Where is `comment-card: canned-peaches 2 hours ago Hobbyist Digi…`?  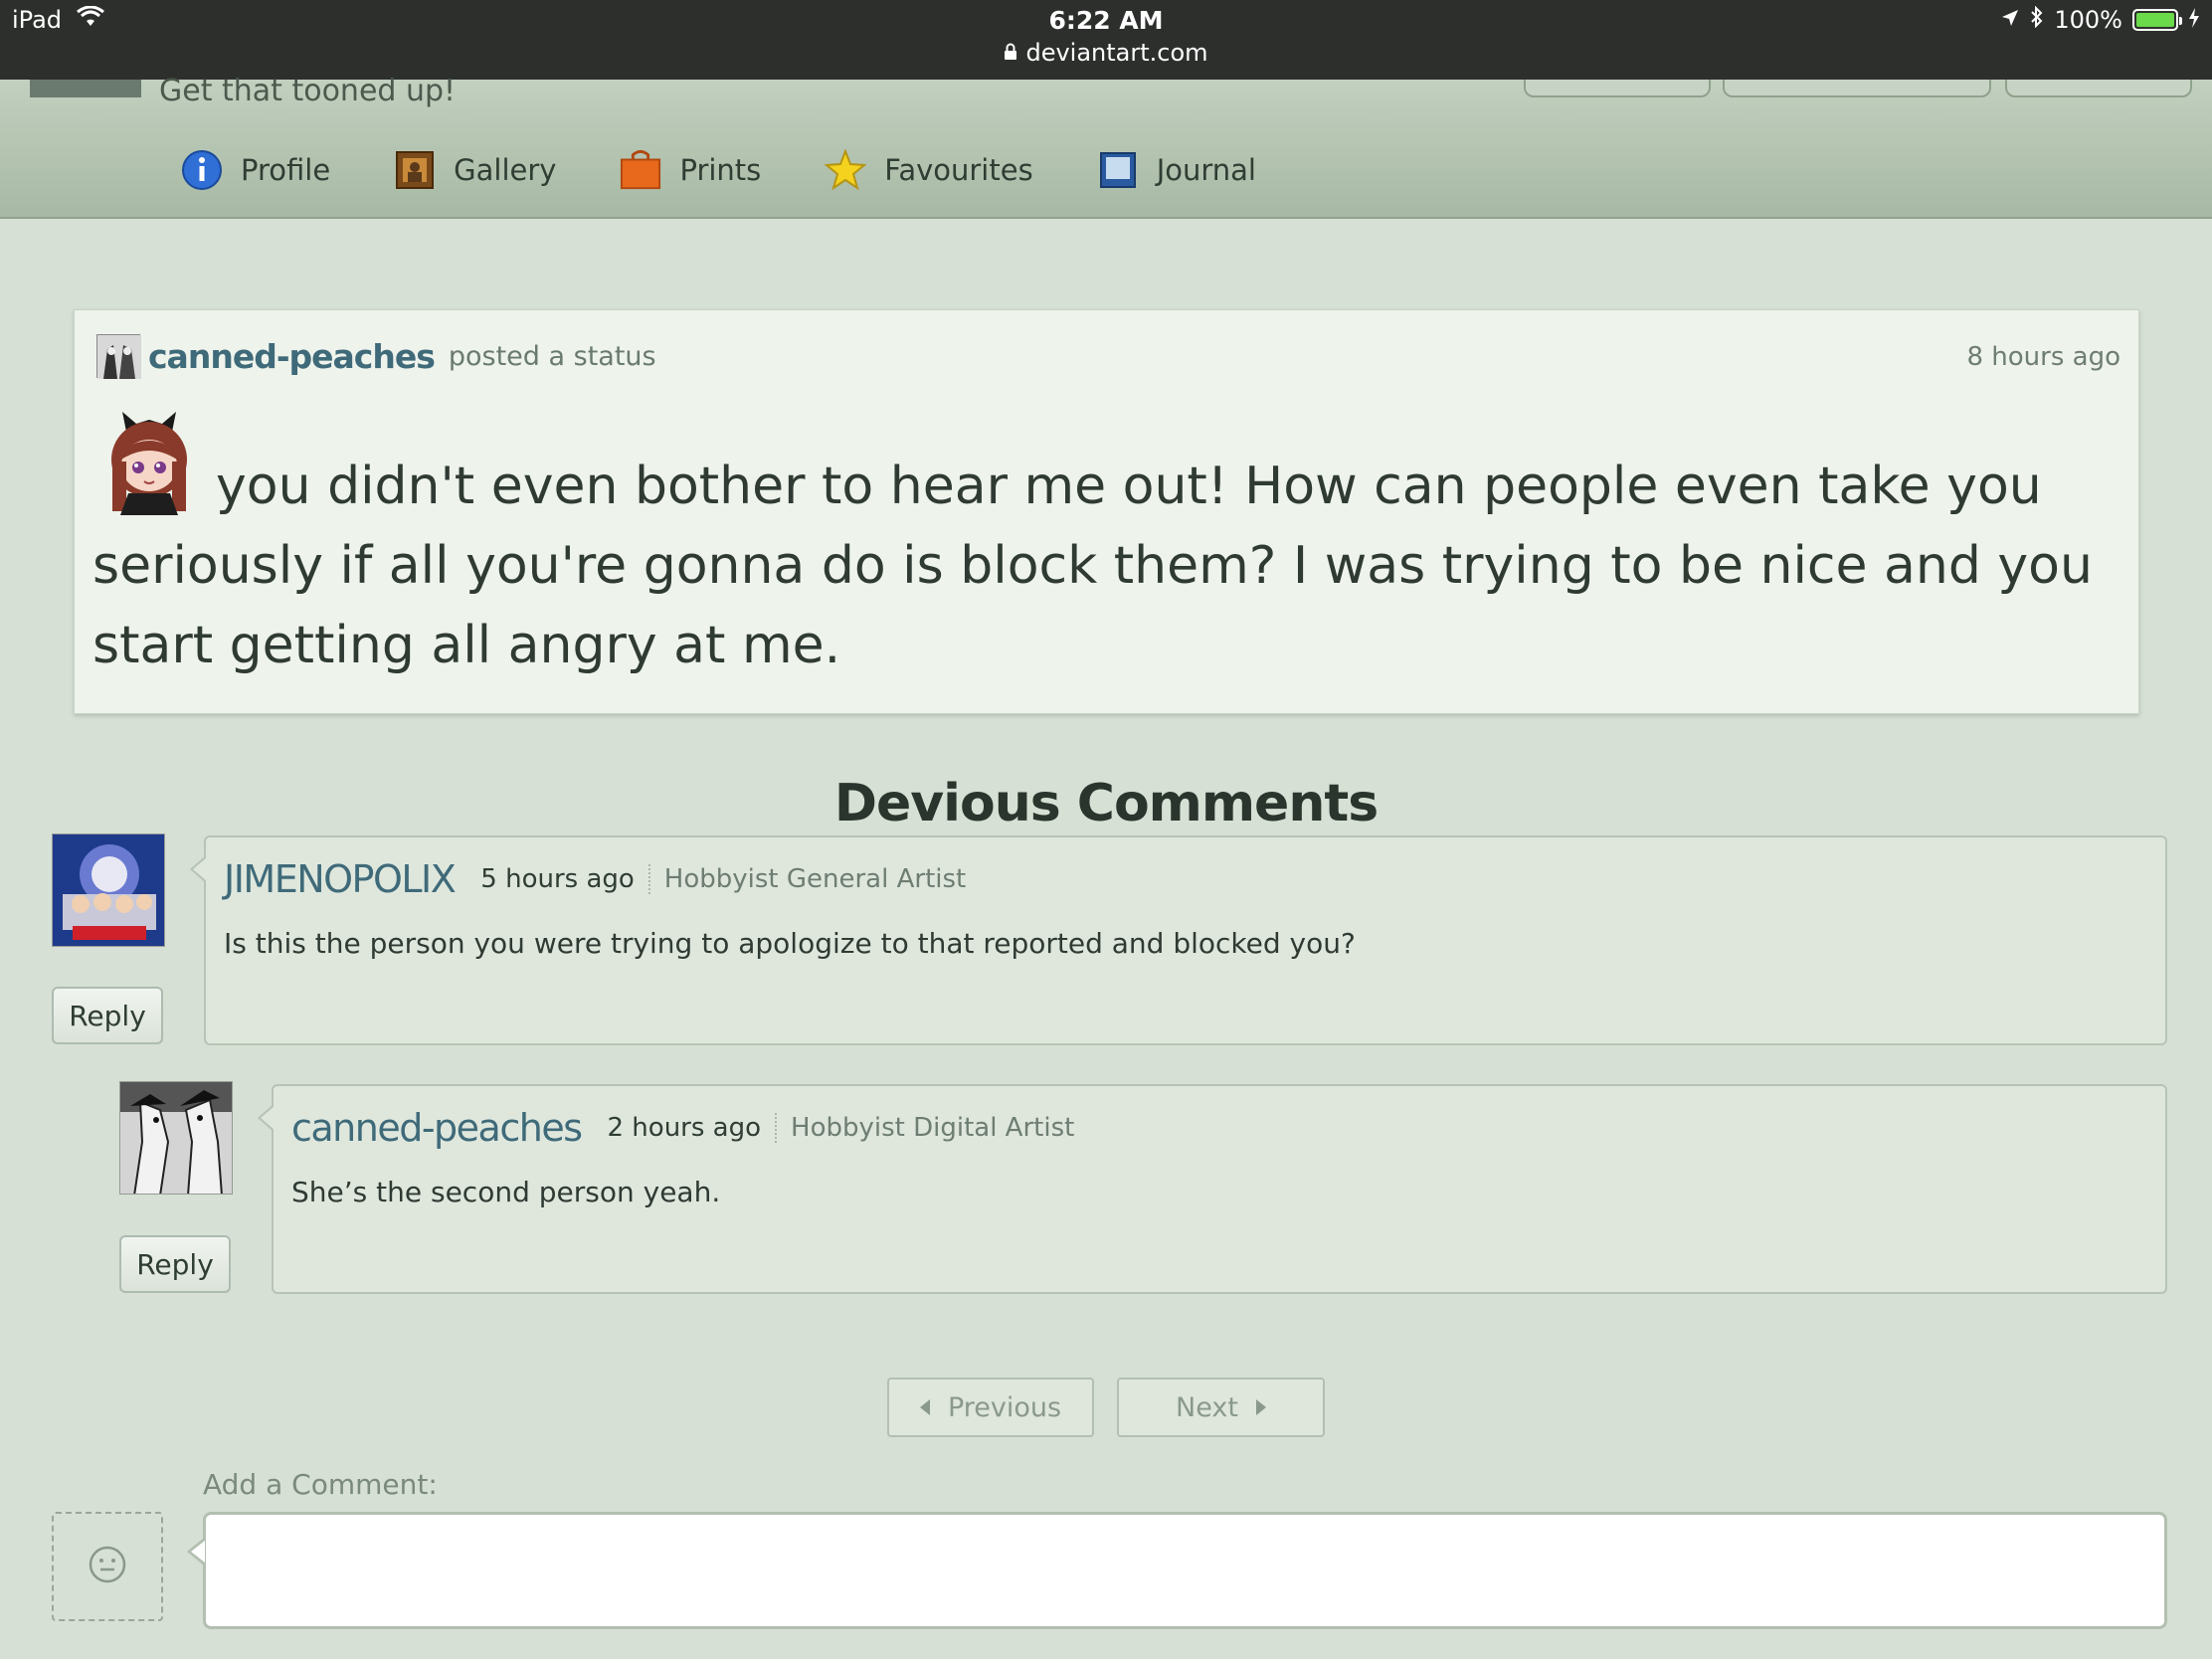
comment-card: canned-peaches 2 hours ago Hobbyist Digi… is located at coordinates (1212, 1189).